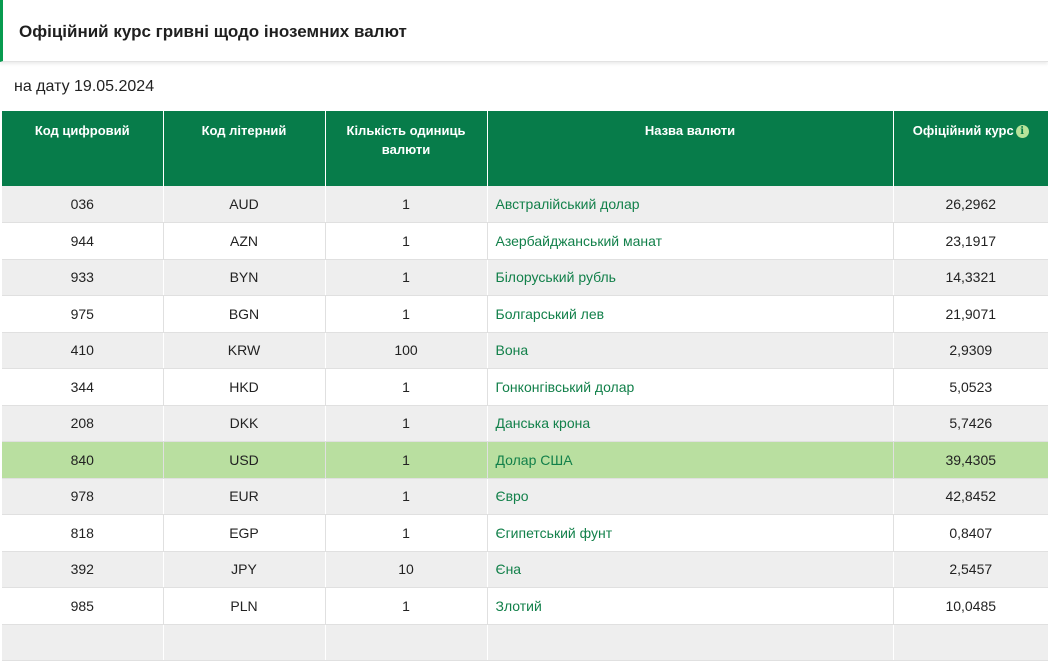  Describe the element at coordinates (83, 387) in the screenshot. I see `cell-code-digital: 344` at that location.